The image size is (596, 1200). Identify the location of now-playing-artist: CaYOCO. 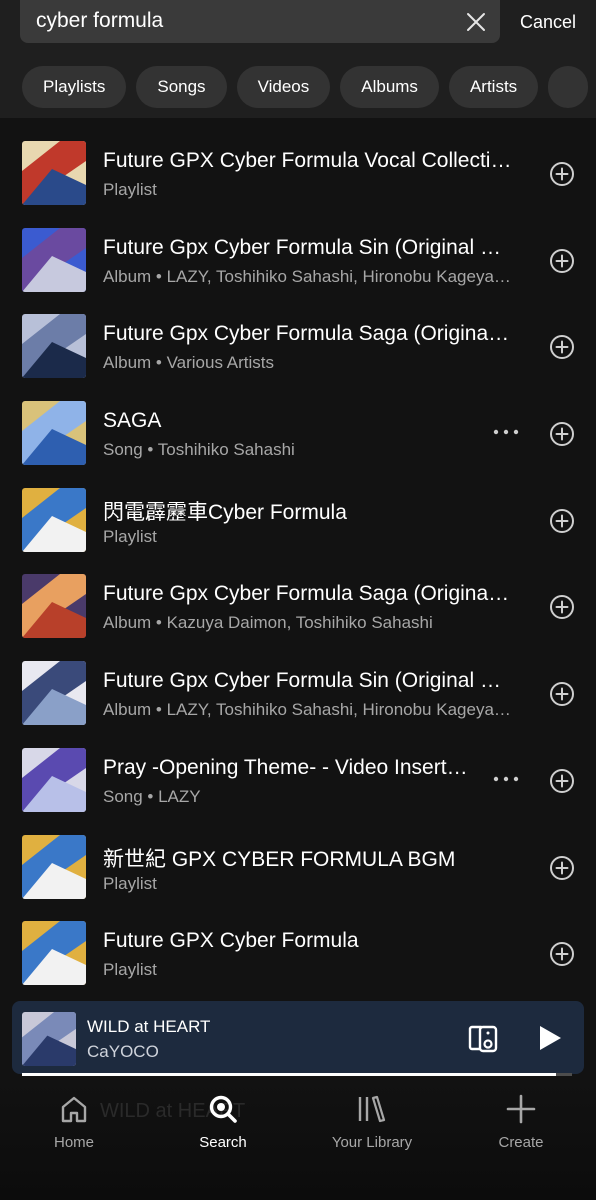
(123, 1051).